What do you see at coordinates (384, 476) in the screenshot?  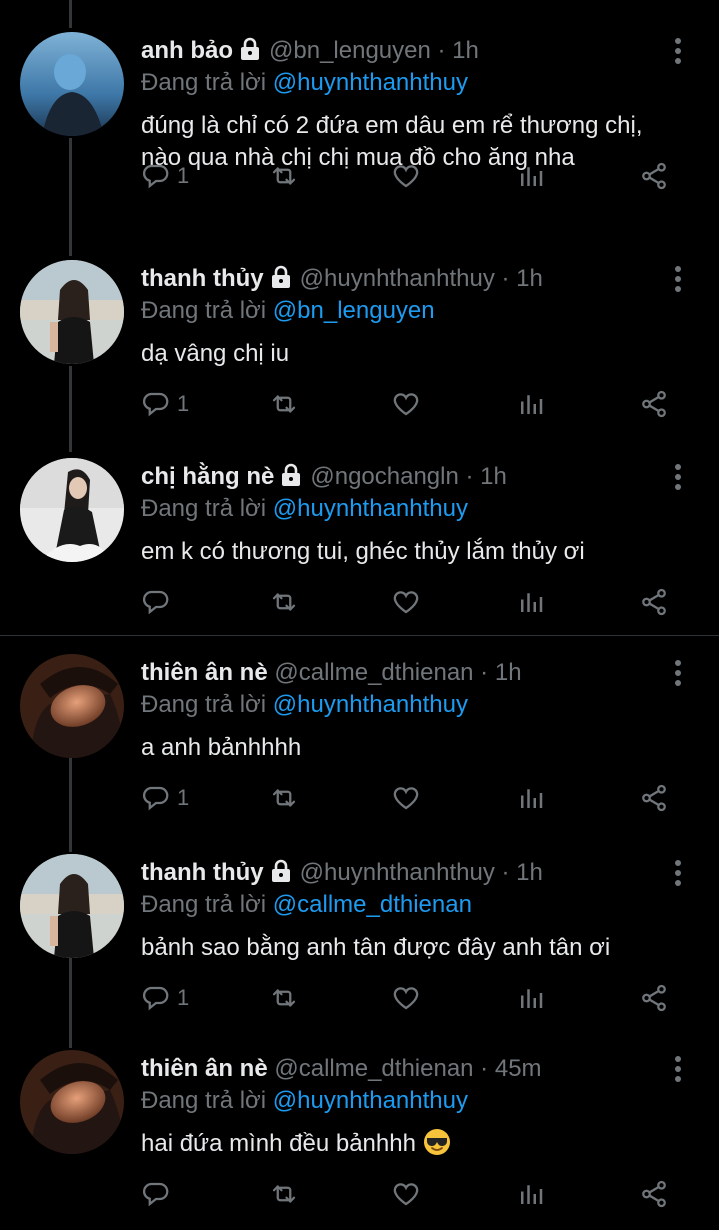 I see `user-handle: @ngochangln` at bounding box center [384, 476].